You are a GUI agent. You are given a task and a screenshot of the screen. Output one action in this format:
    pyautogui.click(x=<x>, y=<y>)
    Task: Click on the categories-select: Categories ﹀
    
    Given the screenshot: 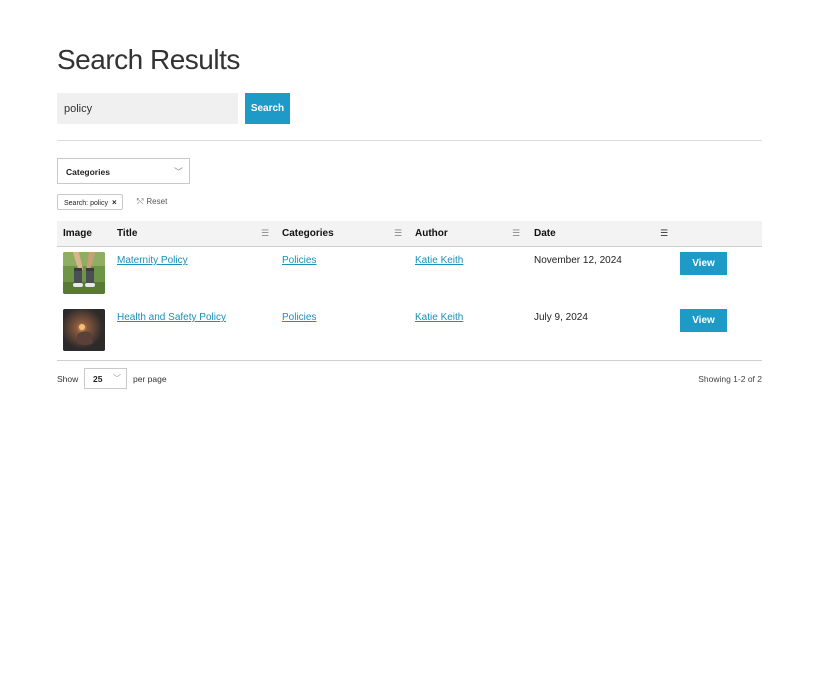 What is the action you would take?
    pyautogui.click(x=123, y=171)
    